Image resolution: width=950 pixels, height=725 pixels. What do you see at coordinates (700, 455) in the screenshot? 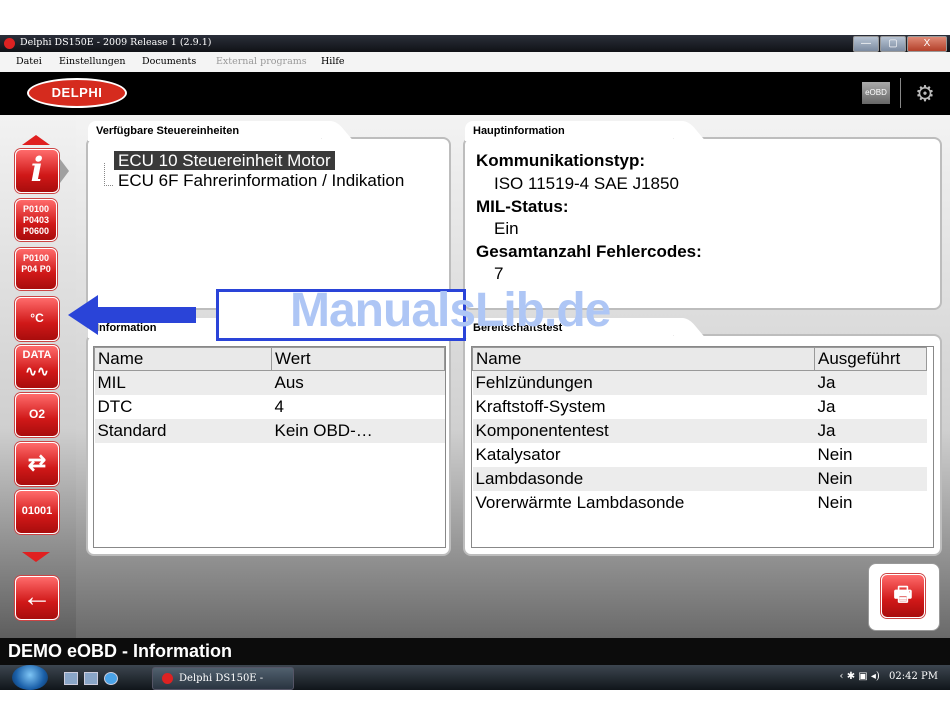
I see `table-row: Katalysator Nein` at bounding box center [700, 455].